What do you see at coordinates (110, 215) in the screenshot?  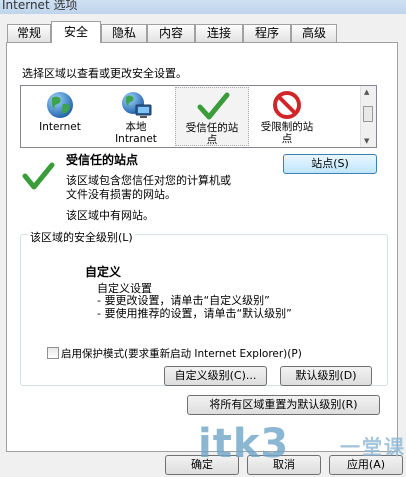 I see `zone-note: 该区域中有网站。` at bounding box center [110, 215].